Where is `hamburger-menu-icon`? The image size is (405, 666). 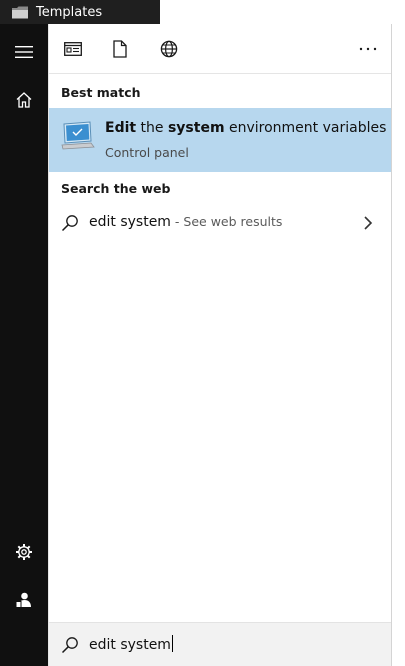
hamburger-menu-icon is located at coordinates (24, 52).